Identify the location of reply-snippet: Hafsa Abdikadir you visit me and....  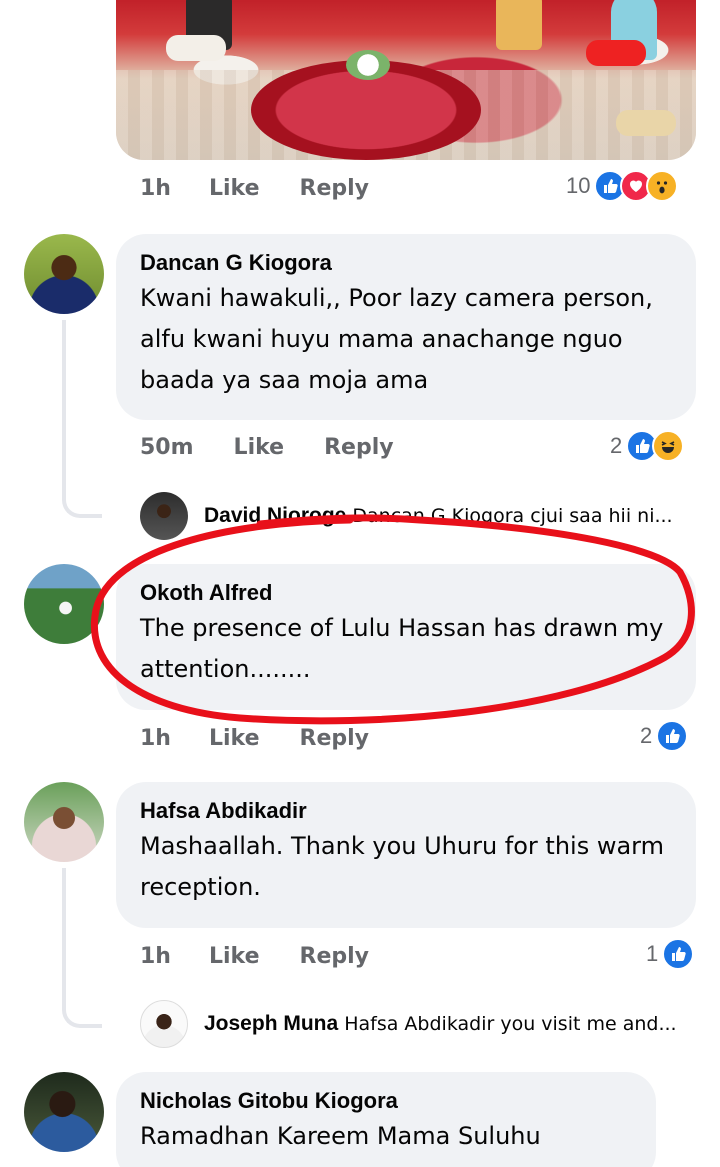
(510, 1024).